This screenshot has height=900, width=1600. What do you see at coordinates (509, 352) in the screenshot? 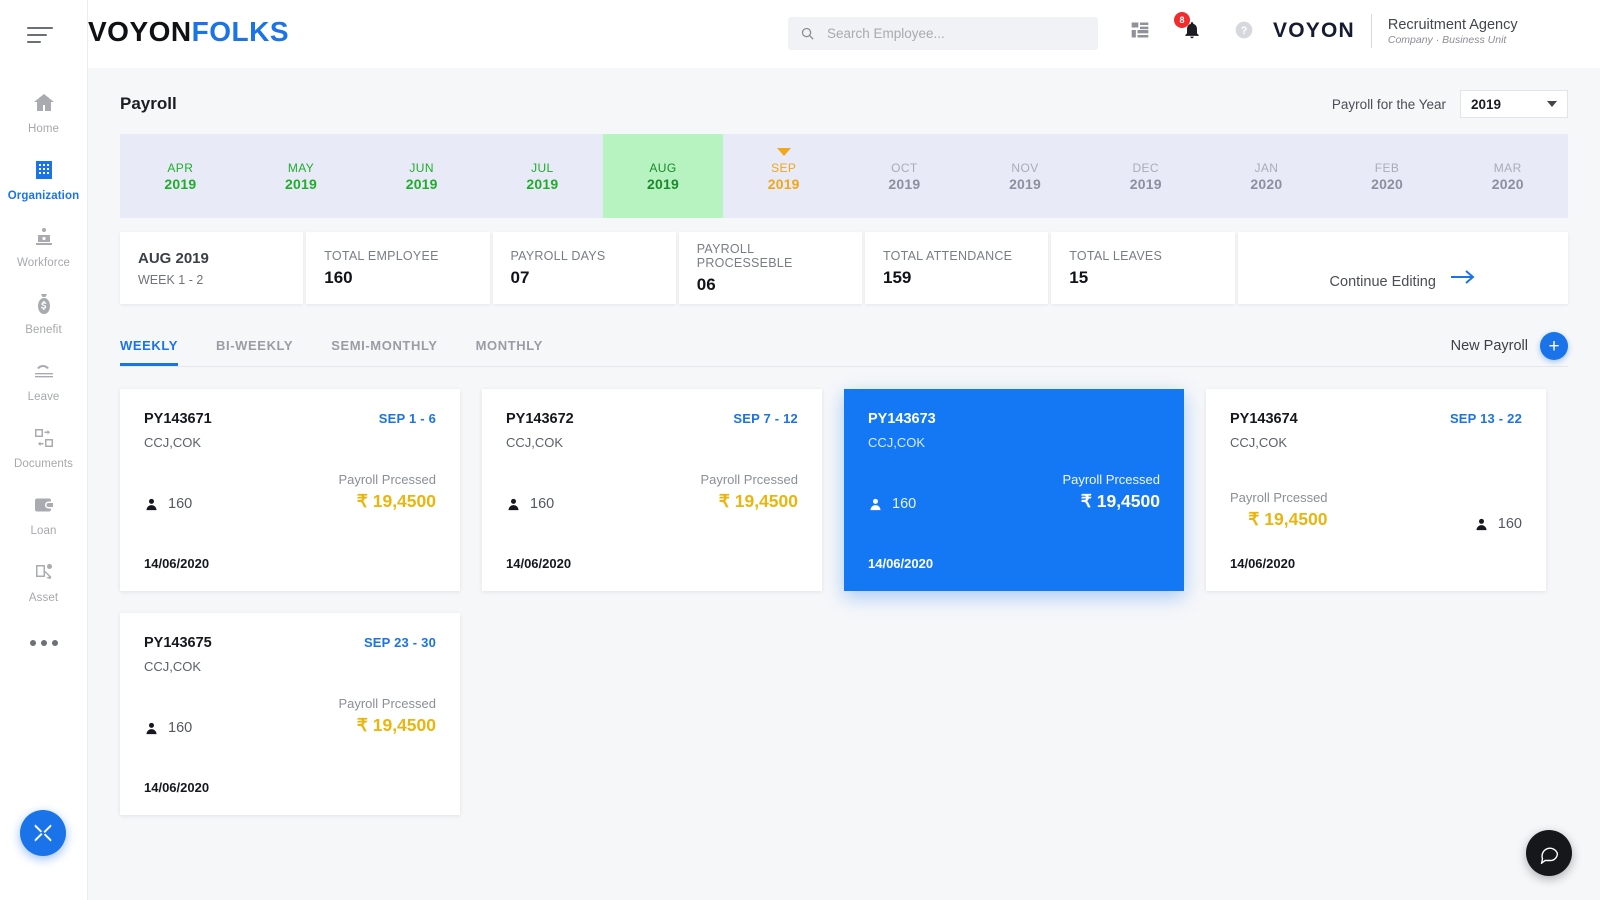
I see `tab-monthly: MONTHLY` at bounding box center [509, 352].